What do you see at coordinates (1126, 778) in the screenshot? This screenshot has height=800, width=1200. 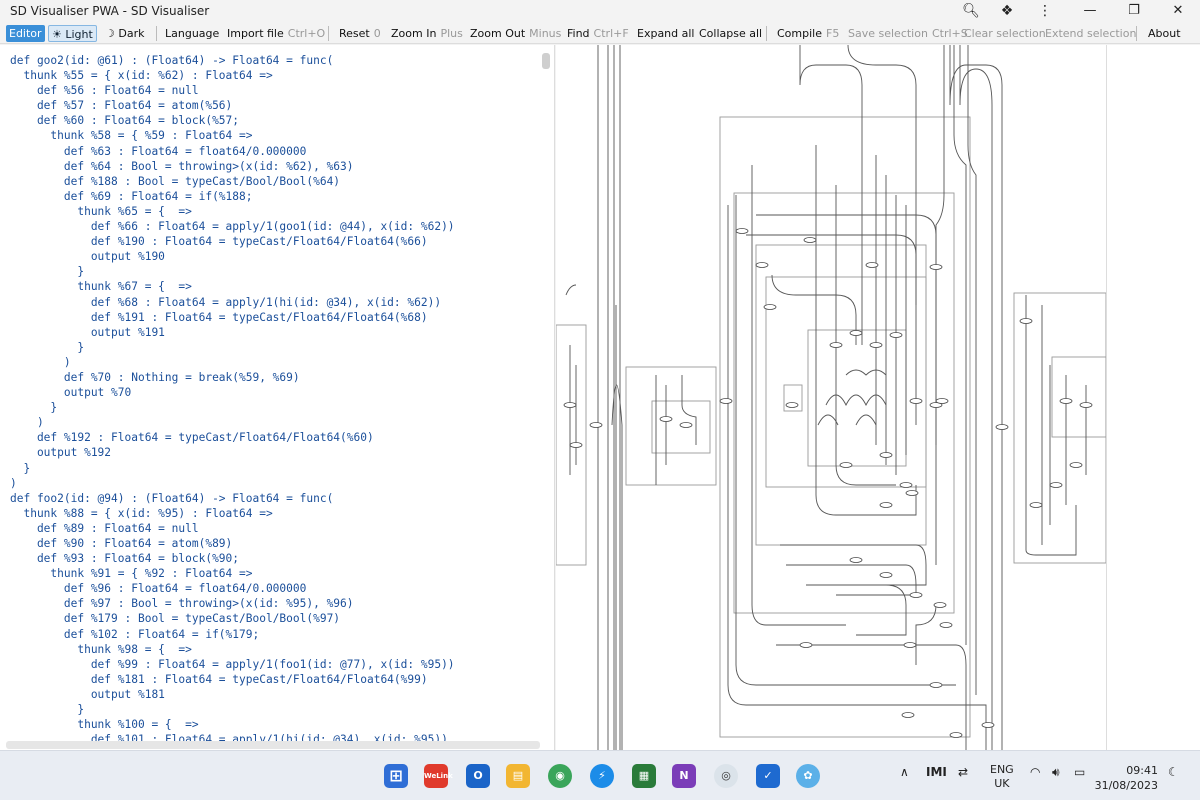 I see `clock: 09:41 31/08/2023` at bounding box center [1126, 778].